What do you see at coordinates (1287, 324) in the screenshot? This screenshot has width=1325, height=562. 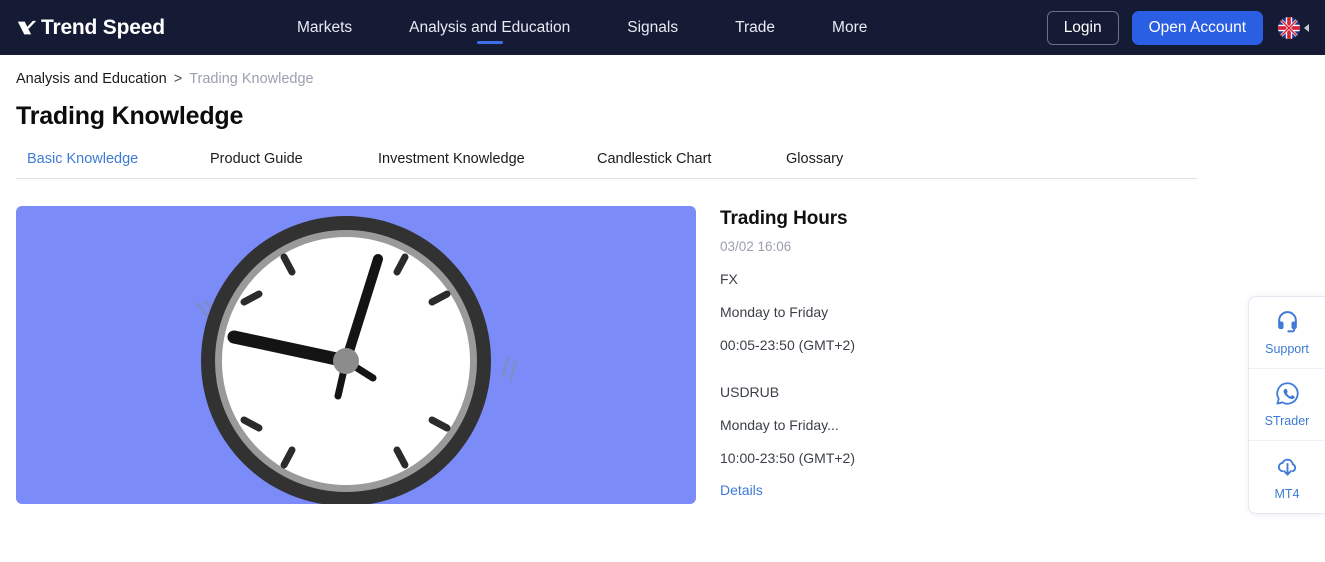 I see `headset-icon` at bounding box center [1287, 324].